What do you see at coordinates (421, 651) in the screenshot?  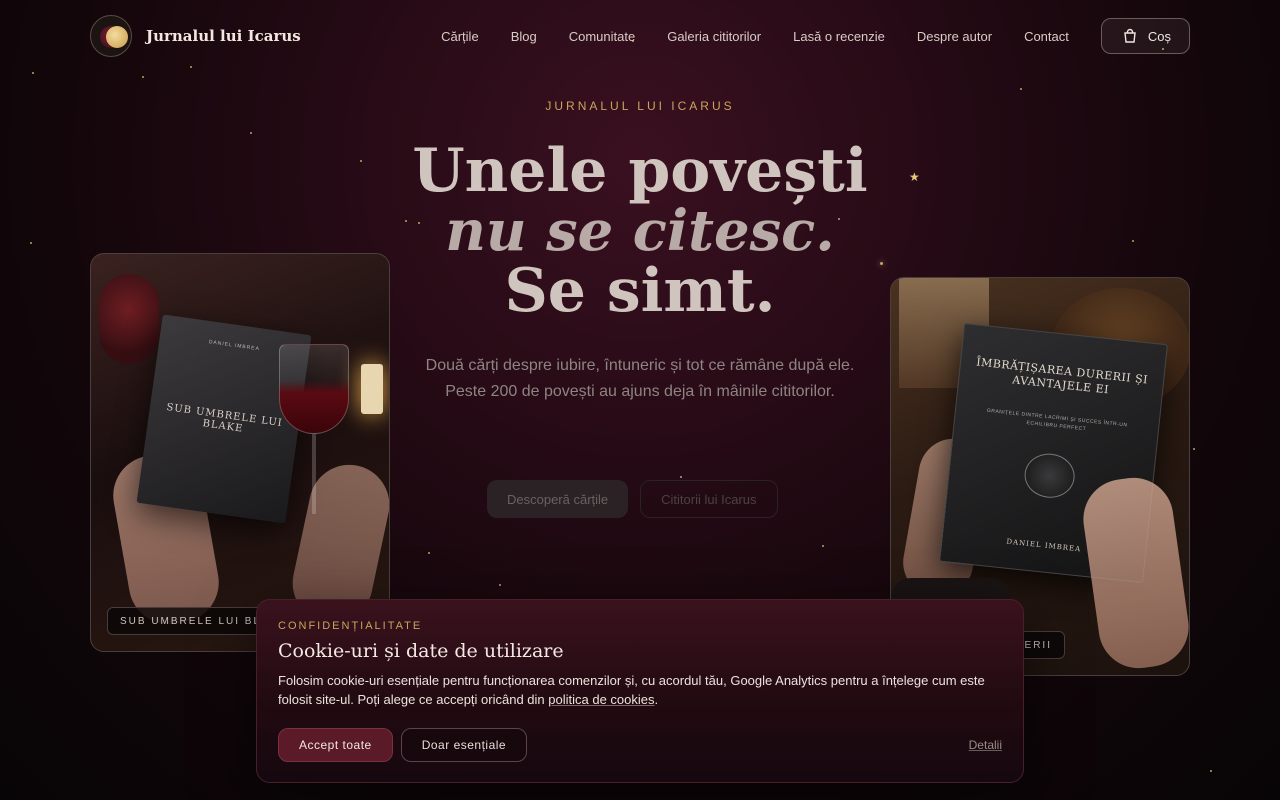 I see `cookie-title: Cookie-uri și date de utilizare` at bounding box center [421, 651].